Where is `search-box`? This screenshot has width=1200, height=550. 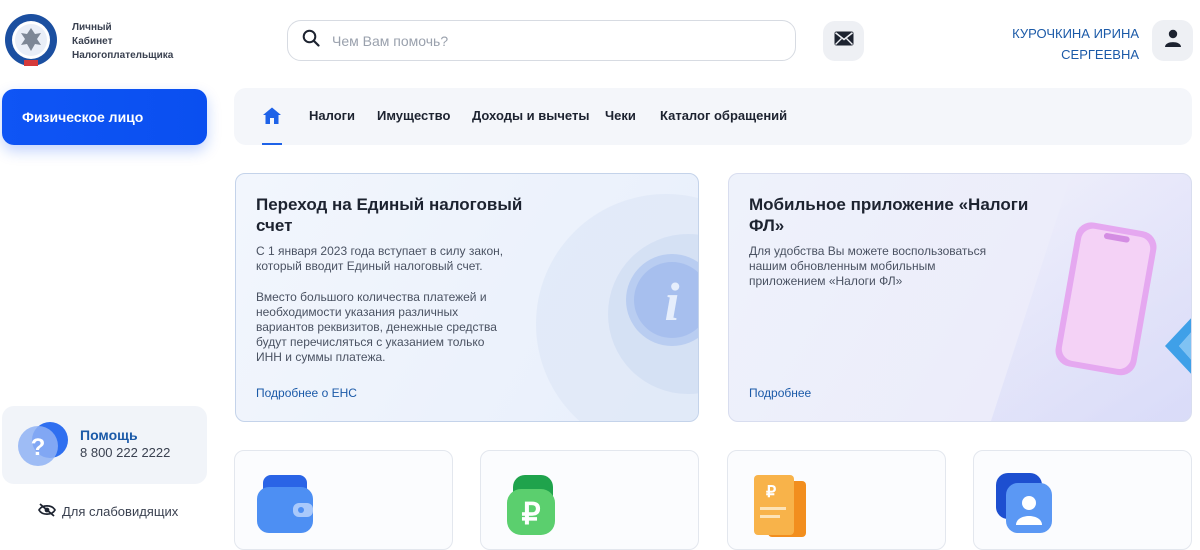
search-box is located at coordinates (541, 40).